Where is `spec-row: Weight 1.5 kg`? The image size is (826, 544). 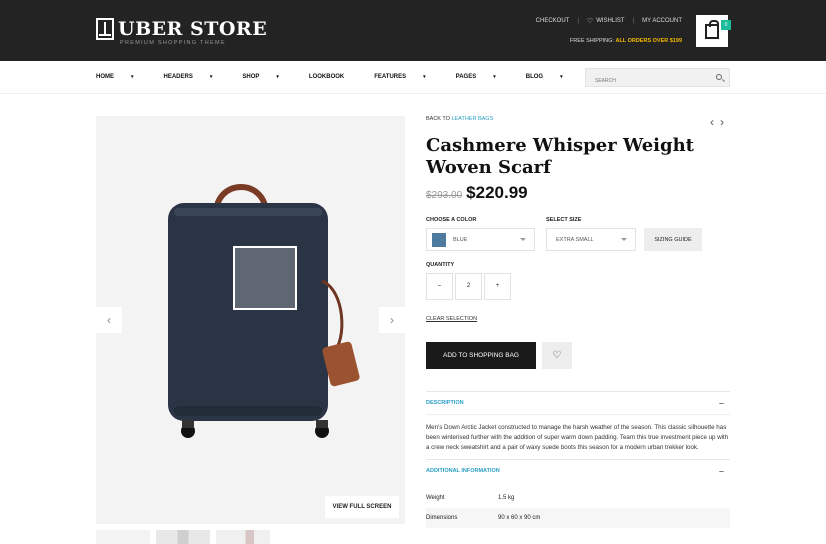
spec-row: Weight 1.5 kg is located at coordinates (578, 498).